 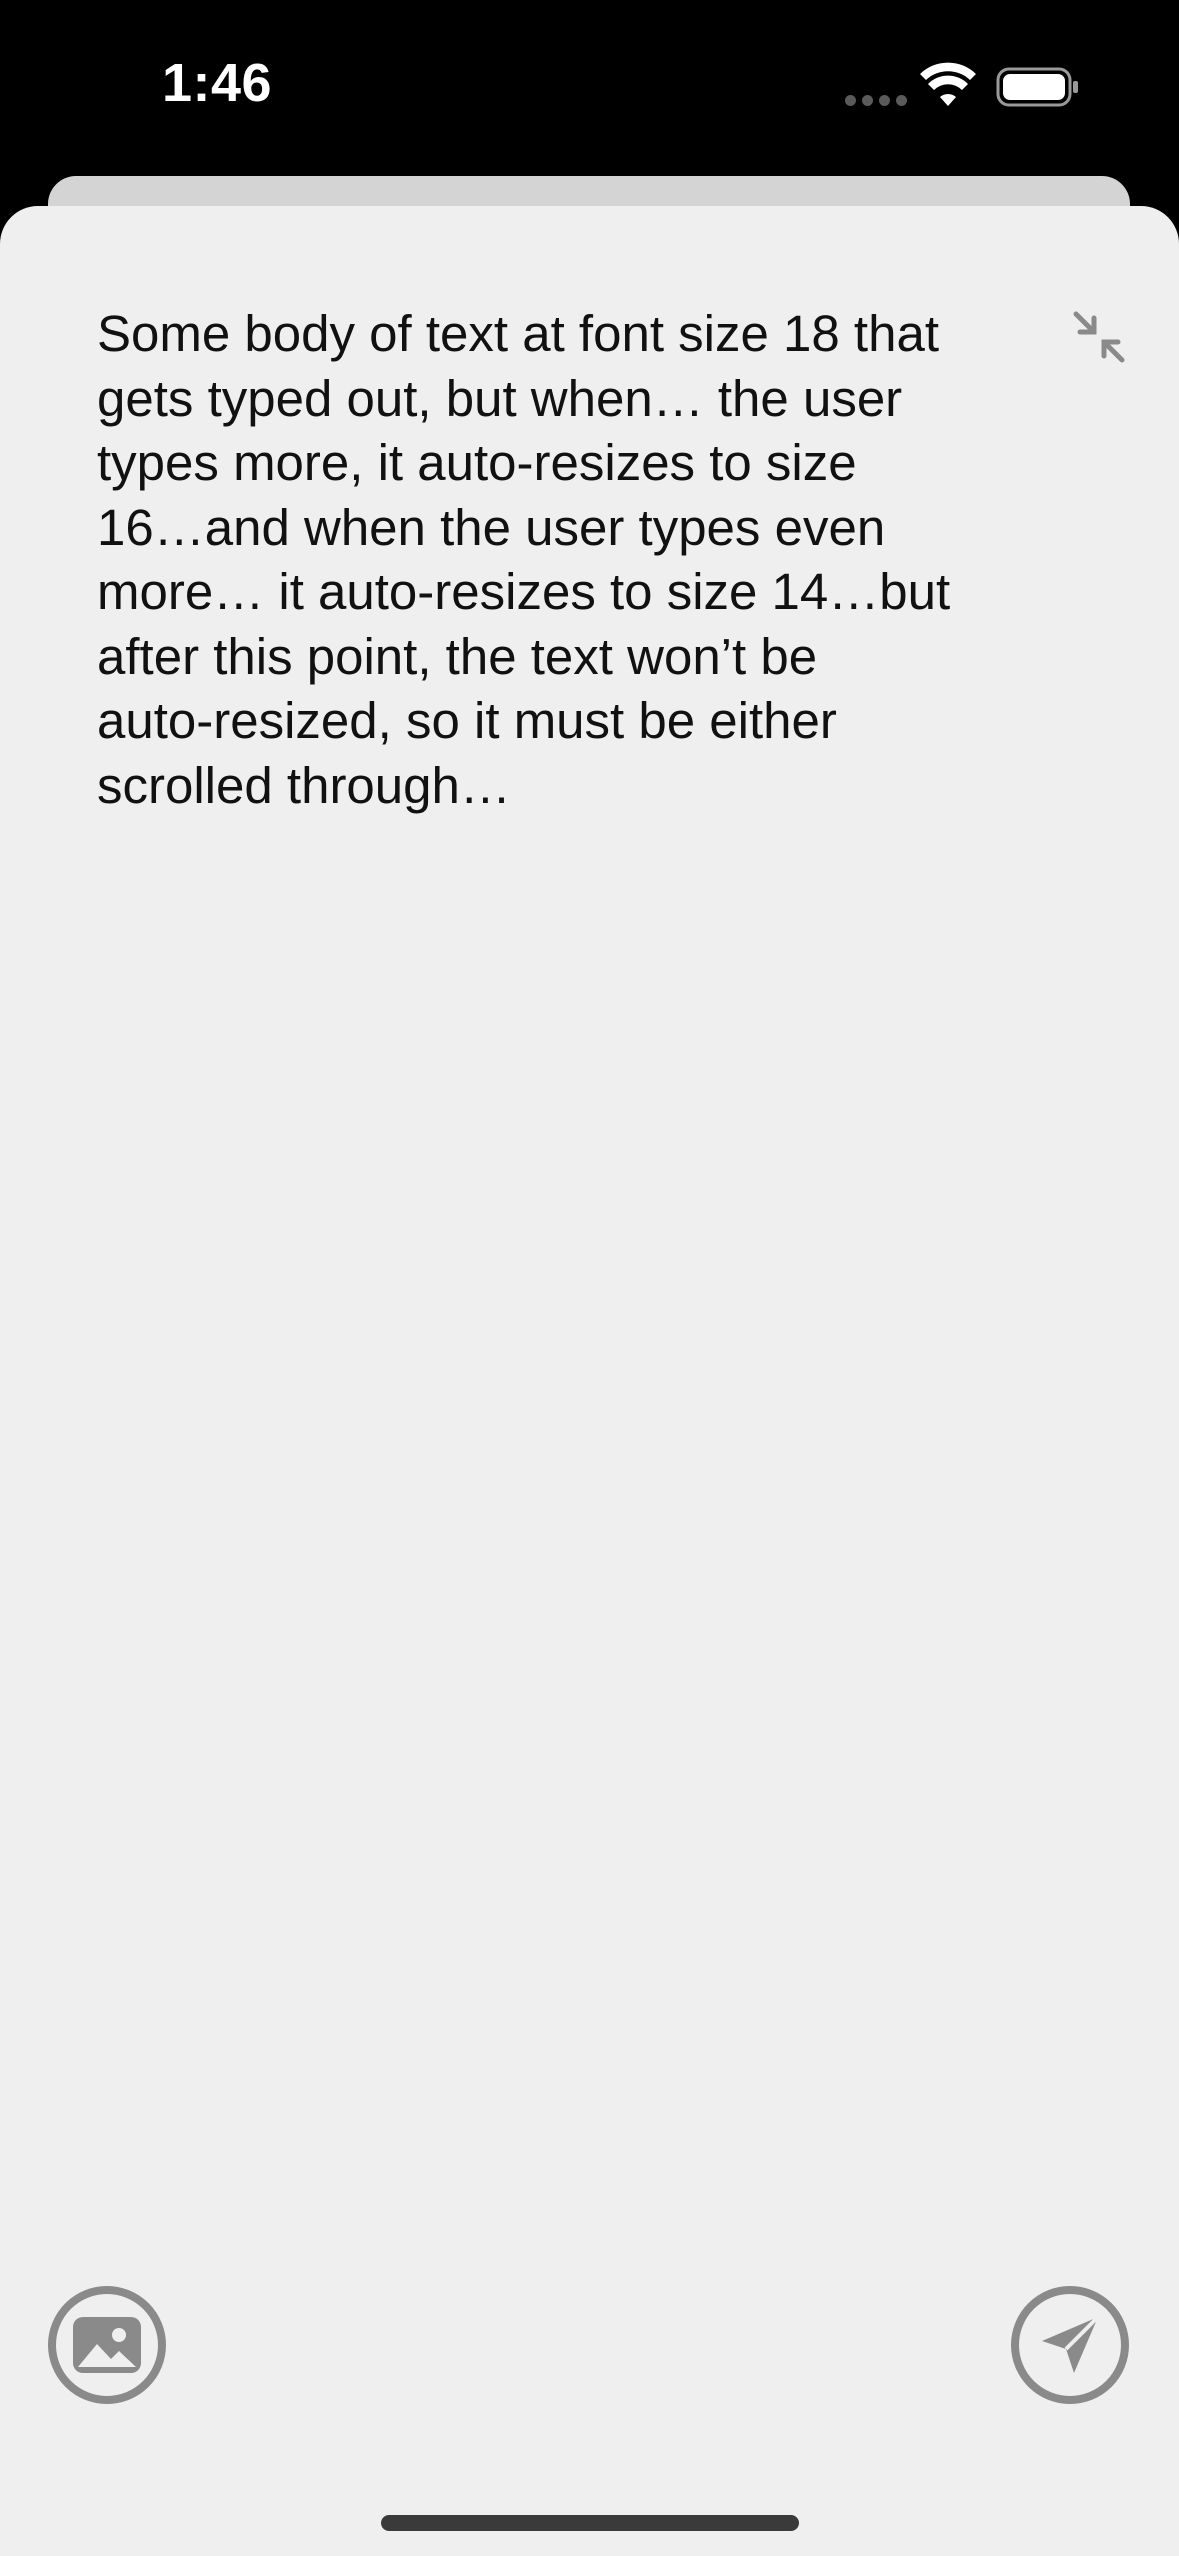 I want to click on photo-icon, so click(x=107, y=2345).